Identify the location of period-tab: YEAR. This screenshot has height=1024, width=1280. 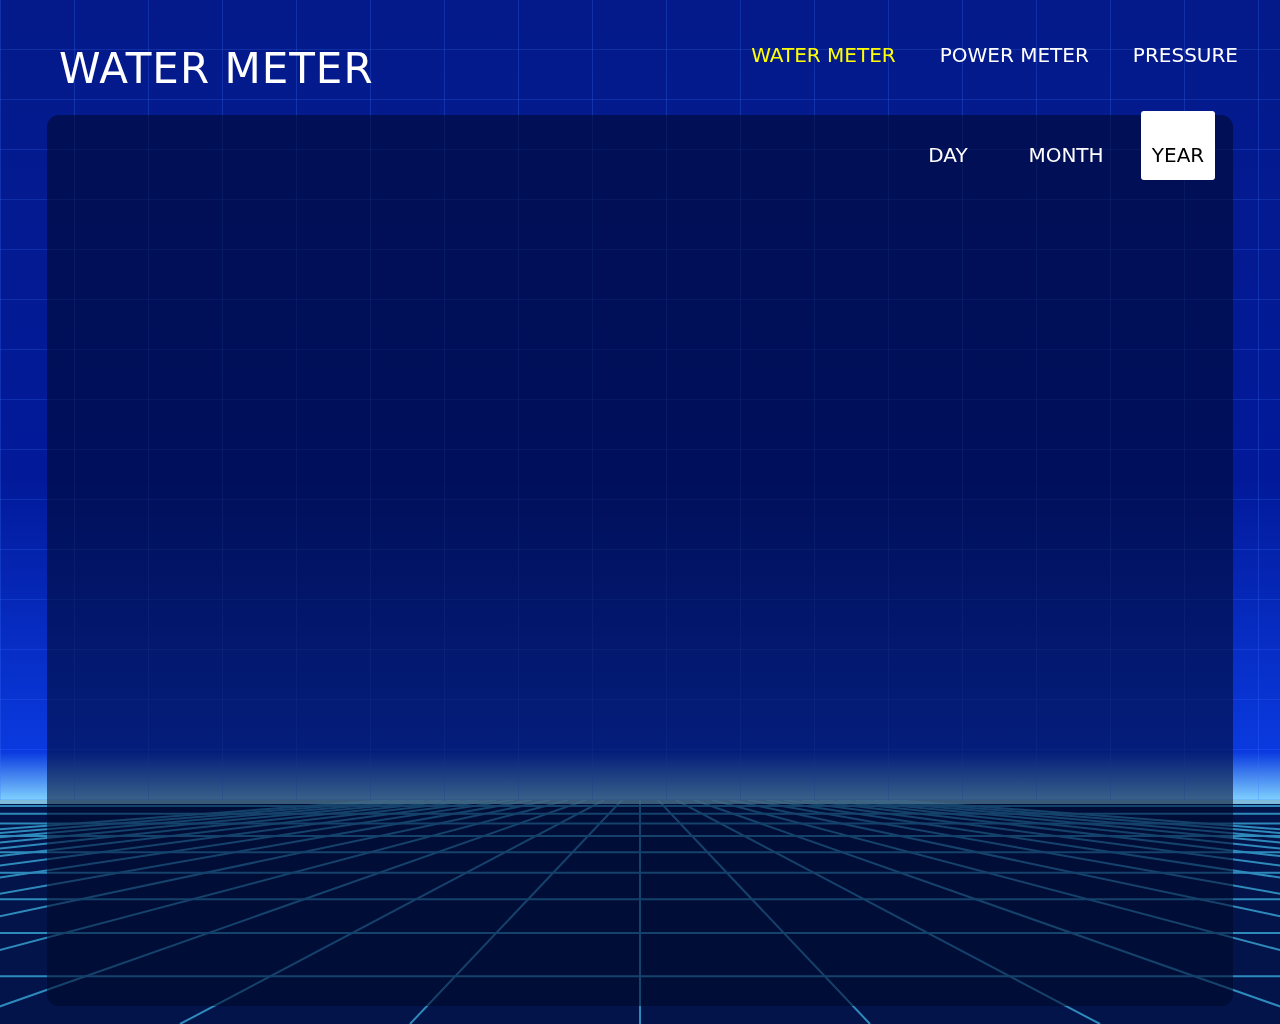
(1178, 145).